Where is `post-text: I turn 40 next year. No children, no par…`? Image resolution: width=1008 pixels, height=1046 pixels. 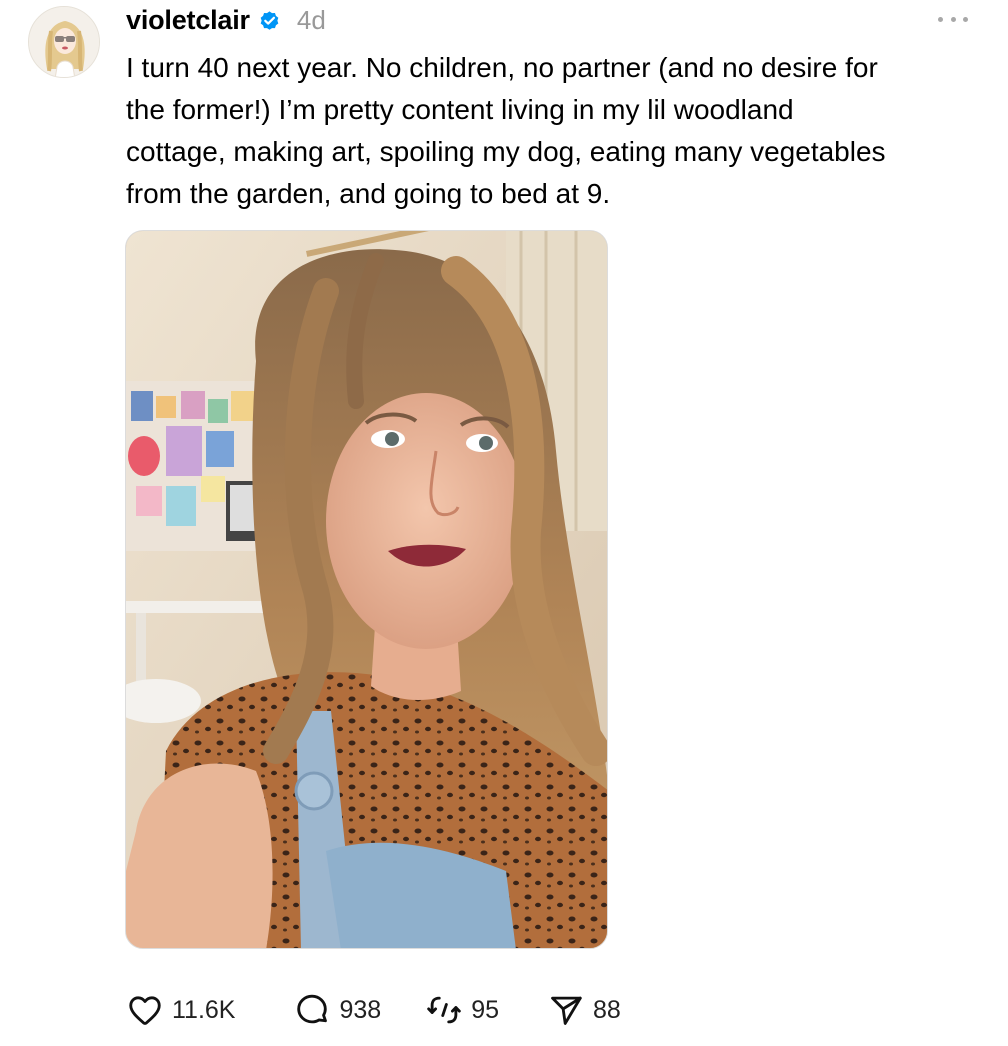 post-text: I turn 40 next year. No children, no par… is located at coordinates (506, 130).